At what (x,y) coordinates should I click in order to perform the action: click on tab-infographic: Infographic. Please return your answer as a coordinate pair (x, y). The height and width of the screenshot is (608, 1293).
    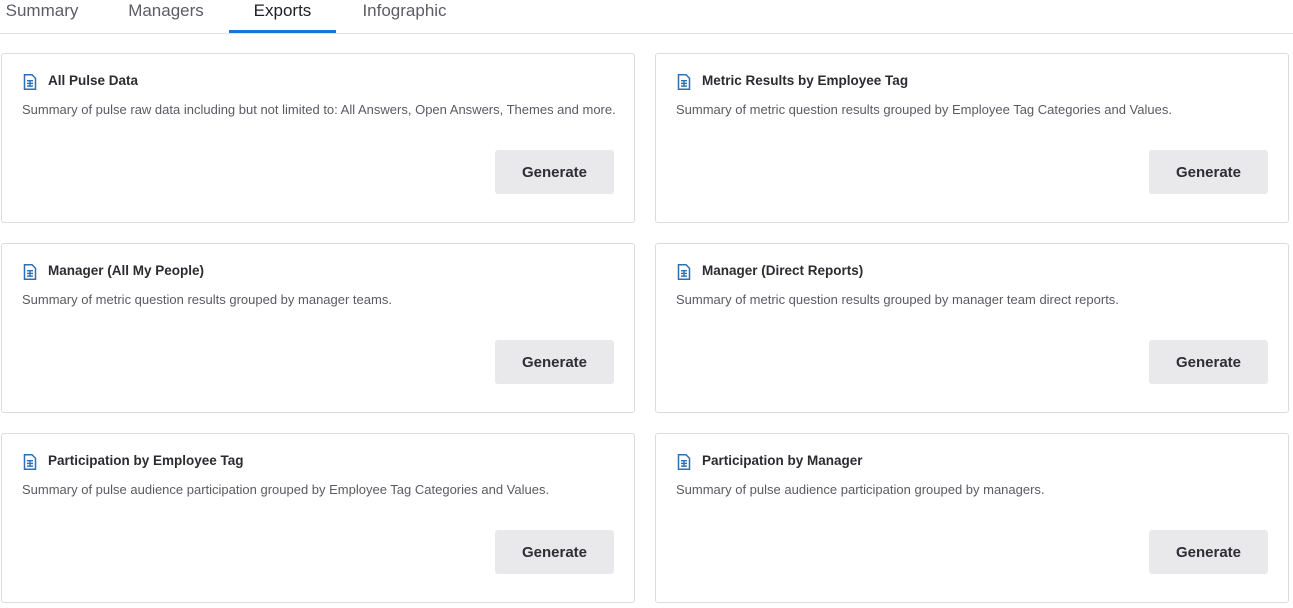
    Looking at the image, I should click on (404, 16).